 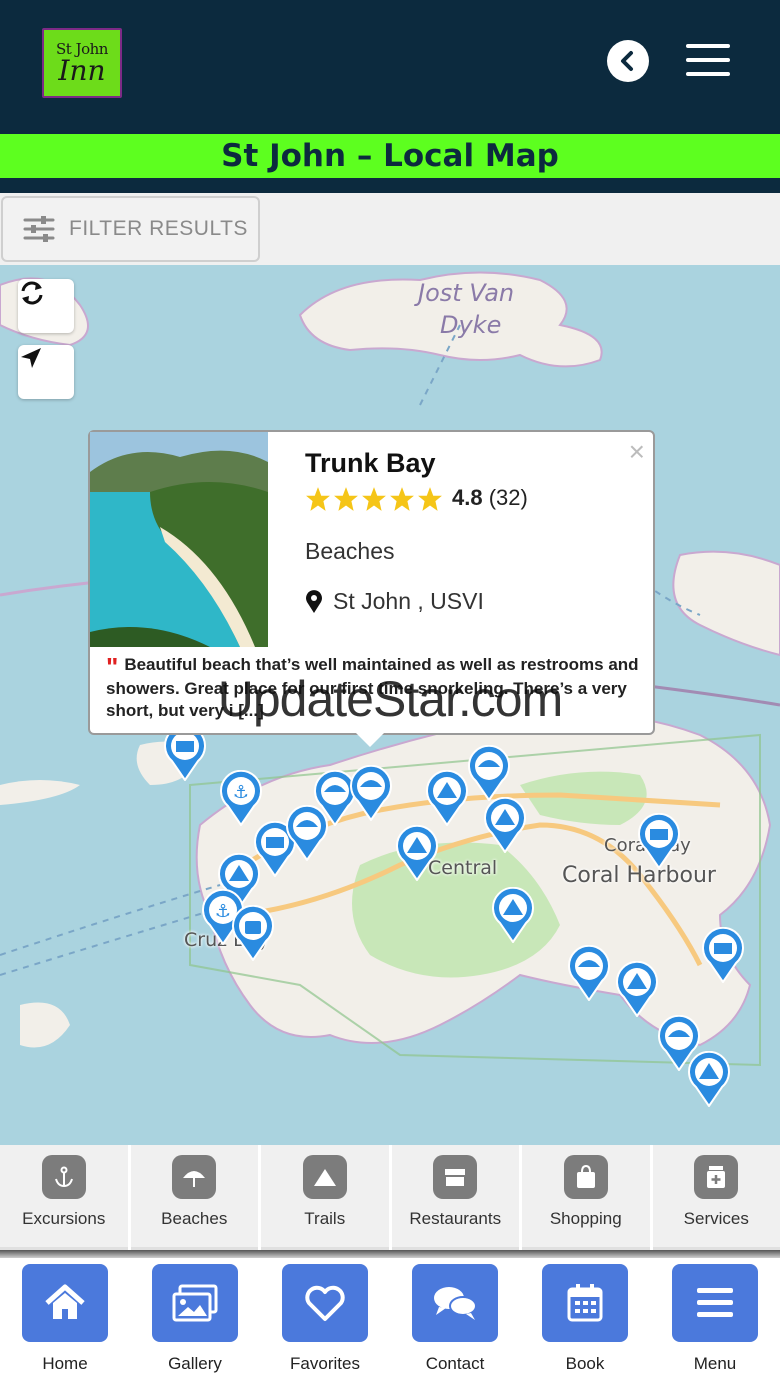 What do you see at coordinates (314, 601) in the screenshot?
I see `map-marker-icon` at bounding box center [314, 601].